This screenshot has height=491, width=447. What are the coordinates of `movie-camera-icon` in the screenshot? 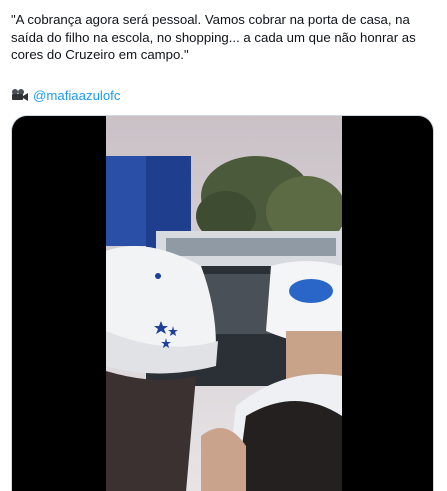 It's located at (20, 95).